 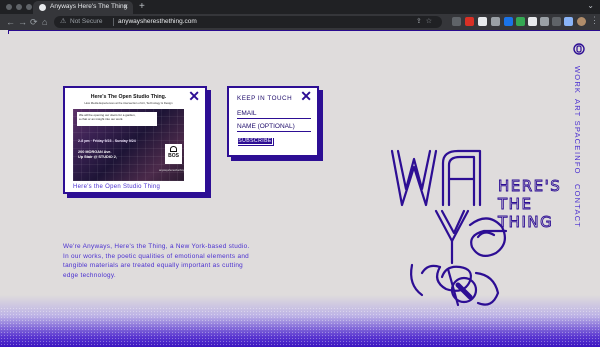 What do you see at coordinates (255, 141) in the screenshot?
I see `subscribe-button: SUBSCRIBE` at bounding box center [255, 141].